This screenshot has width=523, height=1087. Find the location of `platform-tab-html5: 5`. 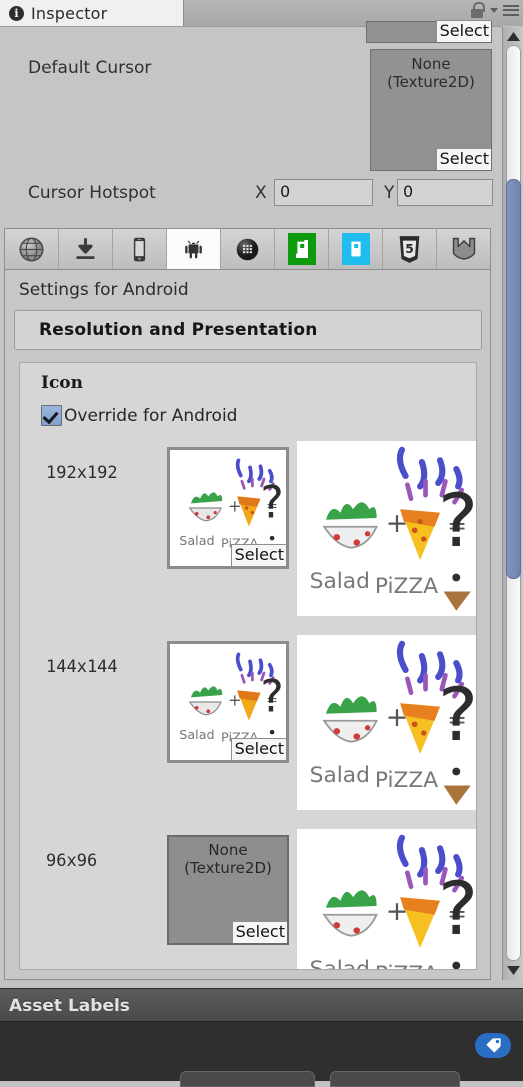

platform-tab-html5: 5 is located at coordinates (410, 249).